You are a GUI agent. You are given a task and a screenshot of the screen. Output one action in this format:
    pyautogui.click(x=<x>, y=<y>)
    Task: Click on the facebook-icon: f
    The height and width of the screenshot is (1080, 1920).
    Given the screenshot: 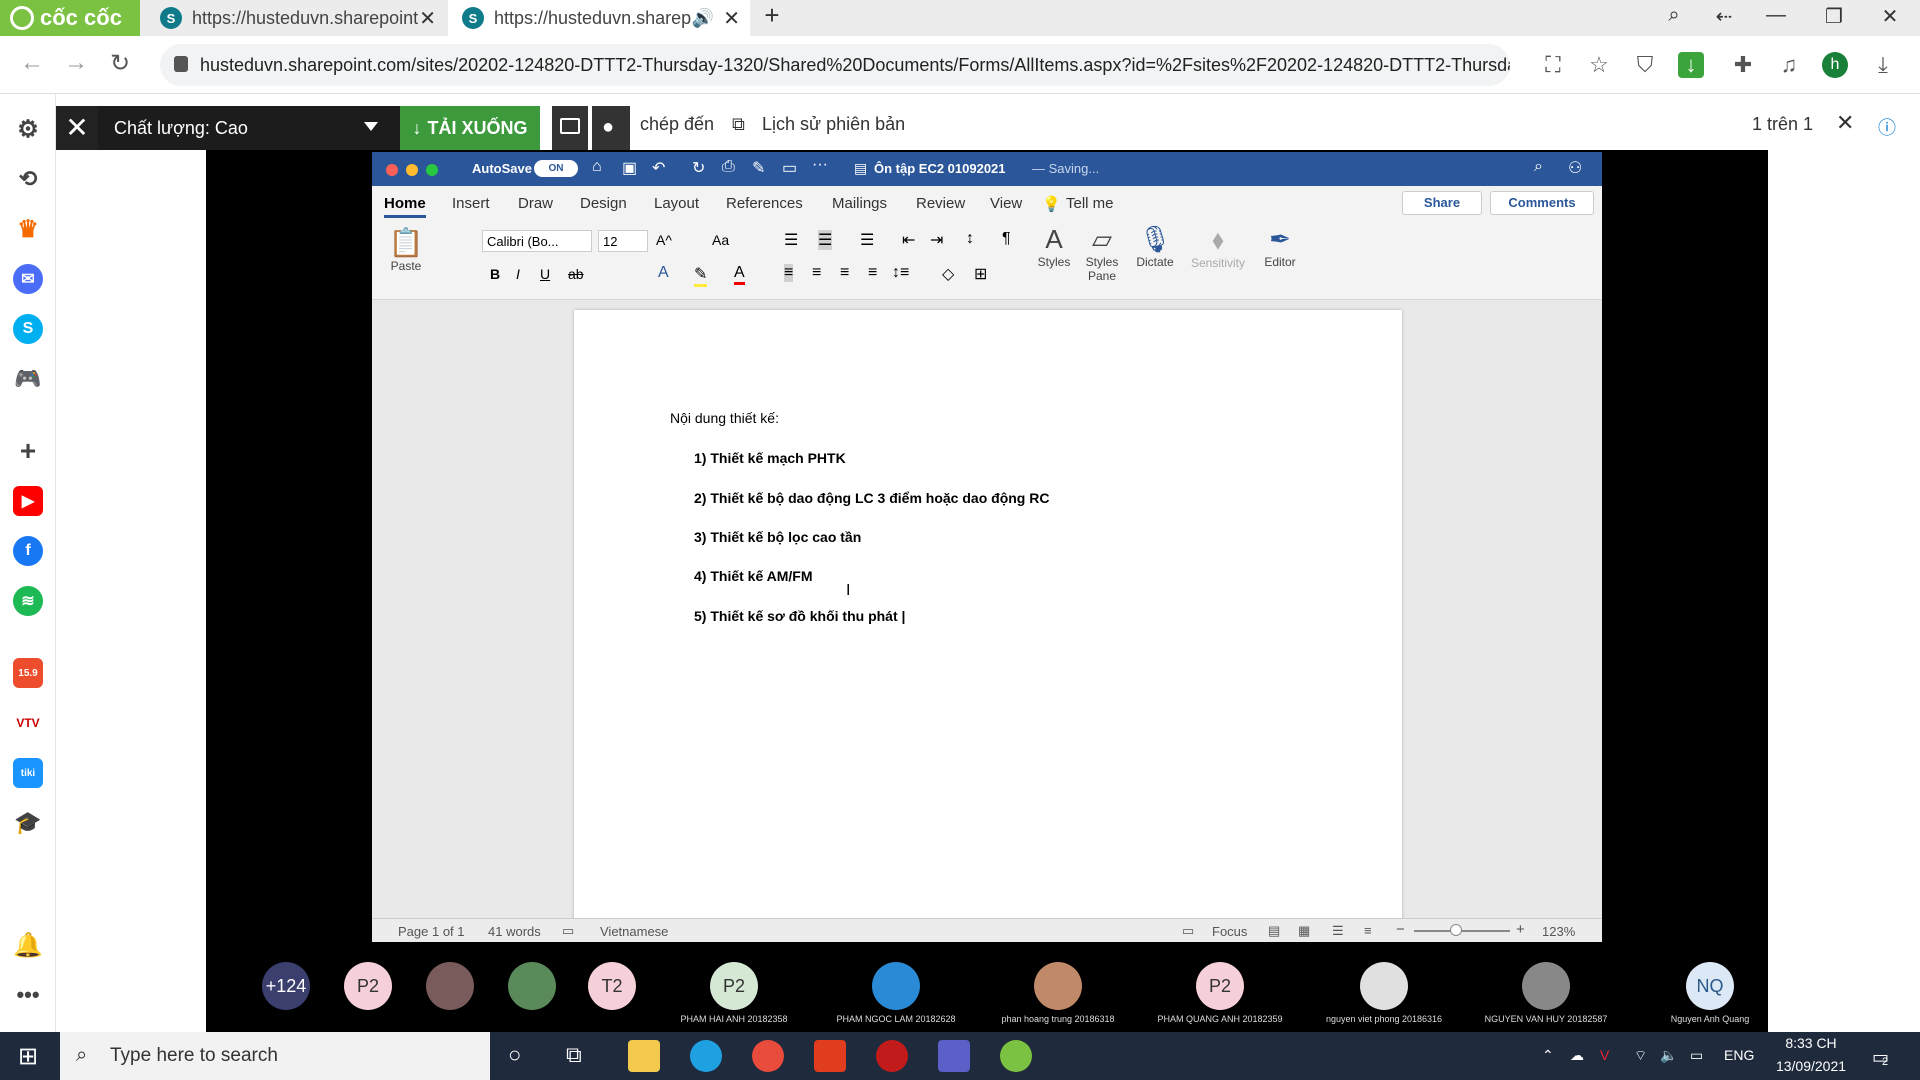 What is the action you would take?
    pyautogui.click(x=28, y=551)
    